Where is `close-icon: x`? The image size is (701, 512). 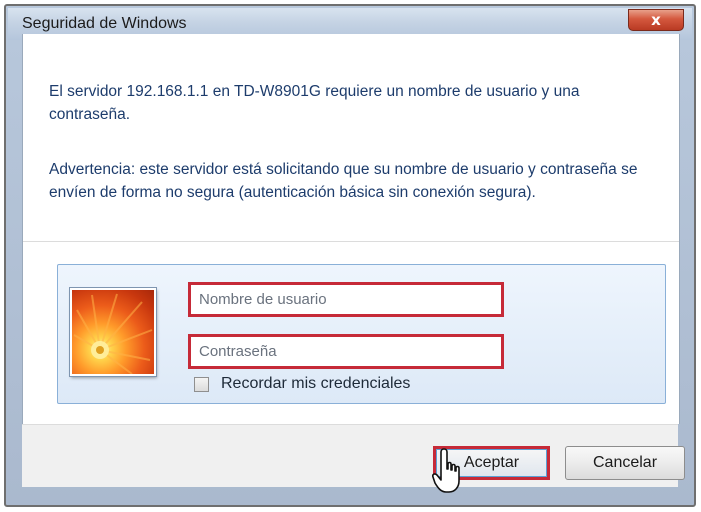 close-icon: x is located at coordinates (656, 20).